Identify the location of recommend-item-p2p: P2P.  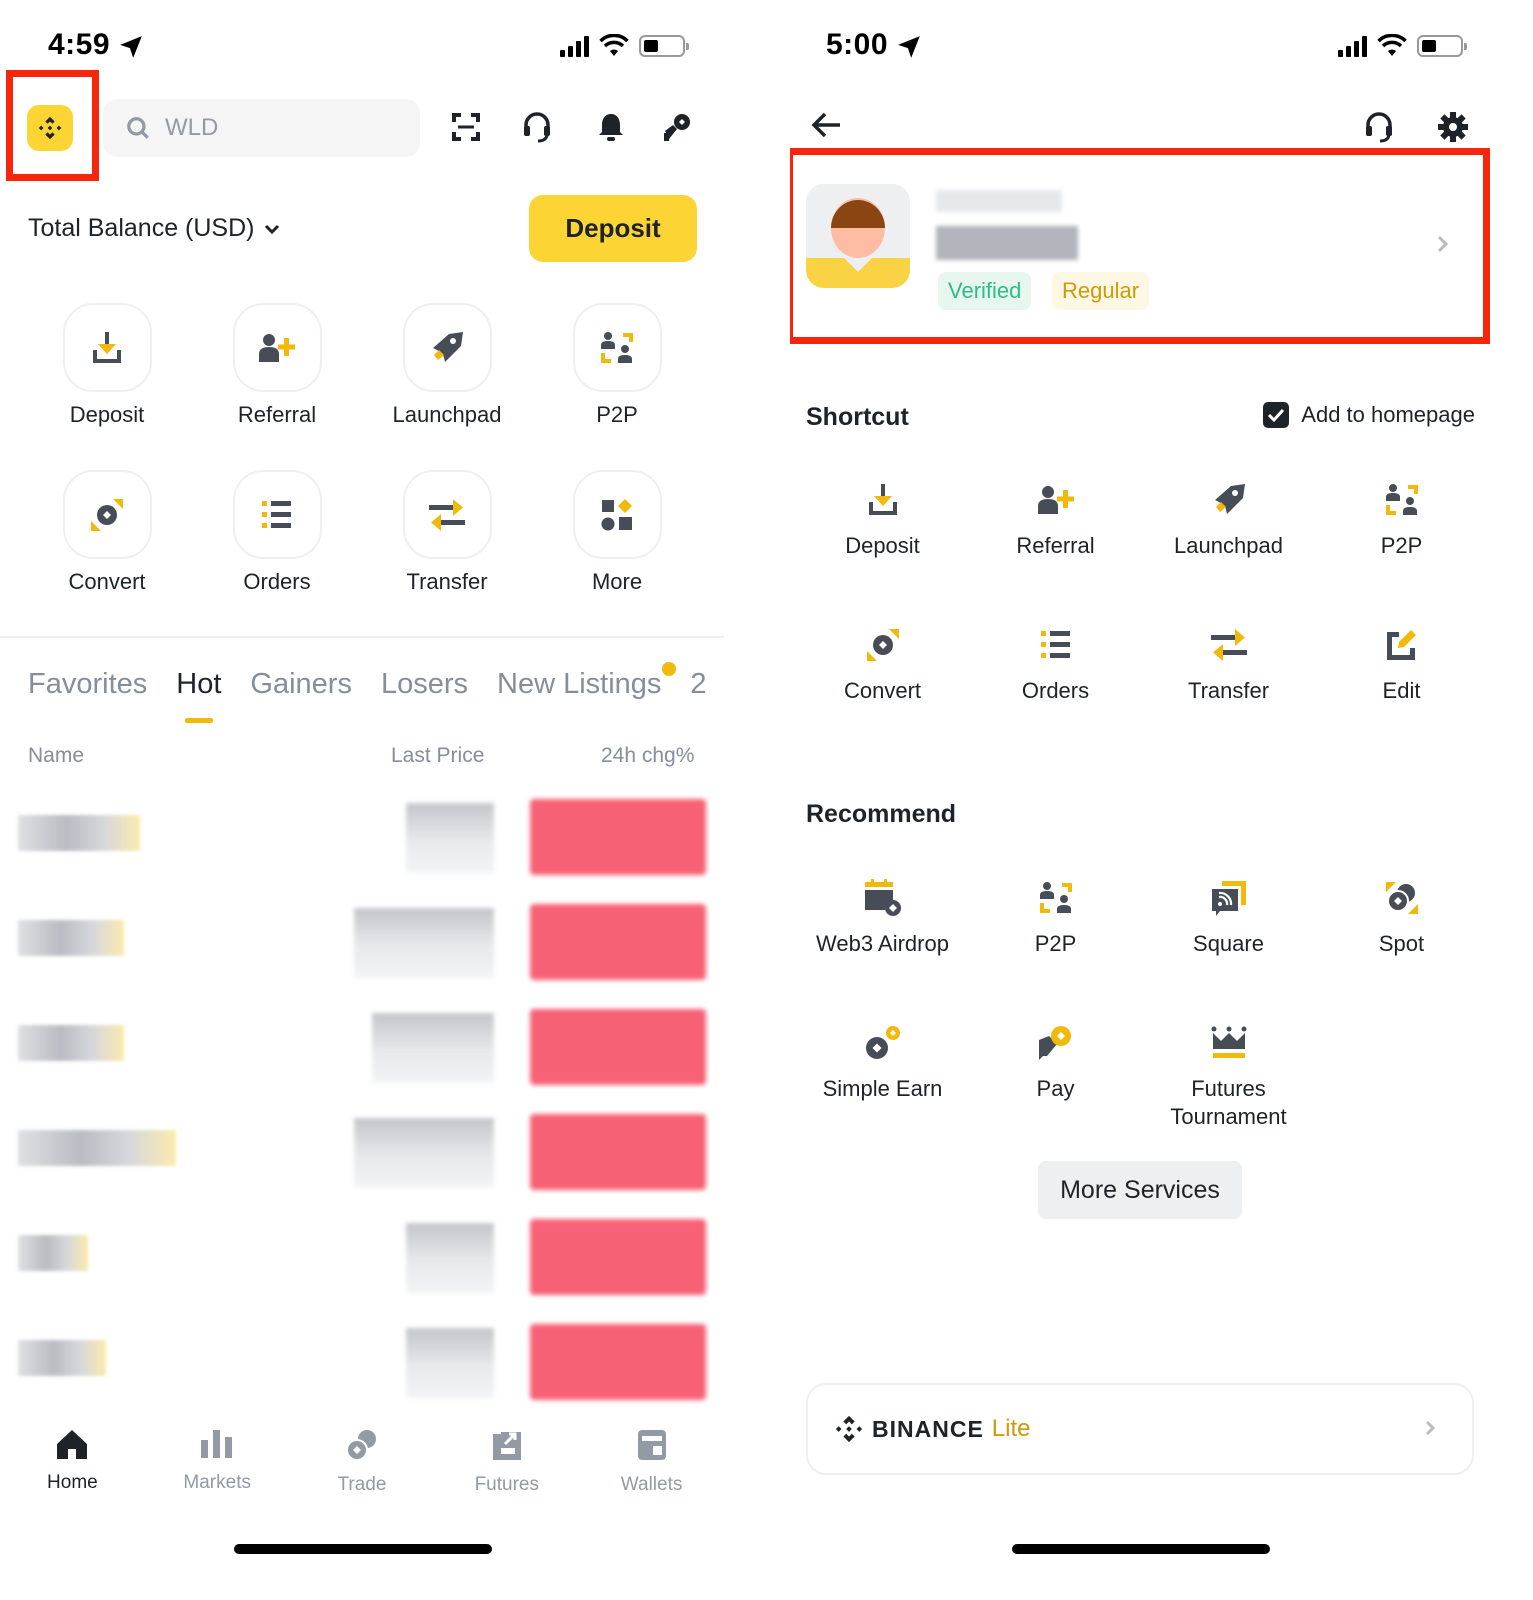
(1055, 950).